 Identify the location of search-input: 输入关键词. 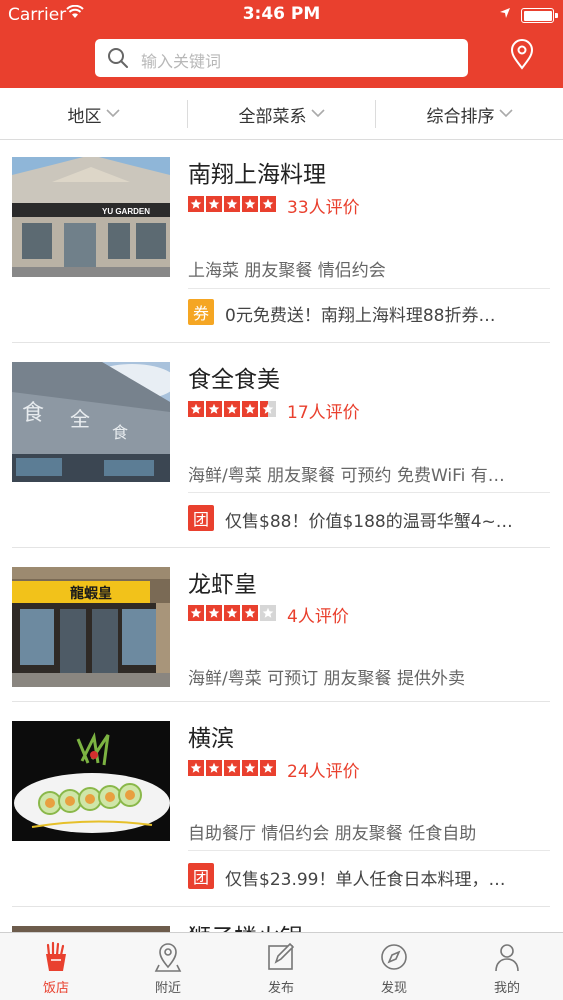
(281, 58).